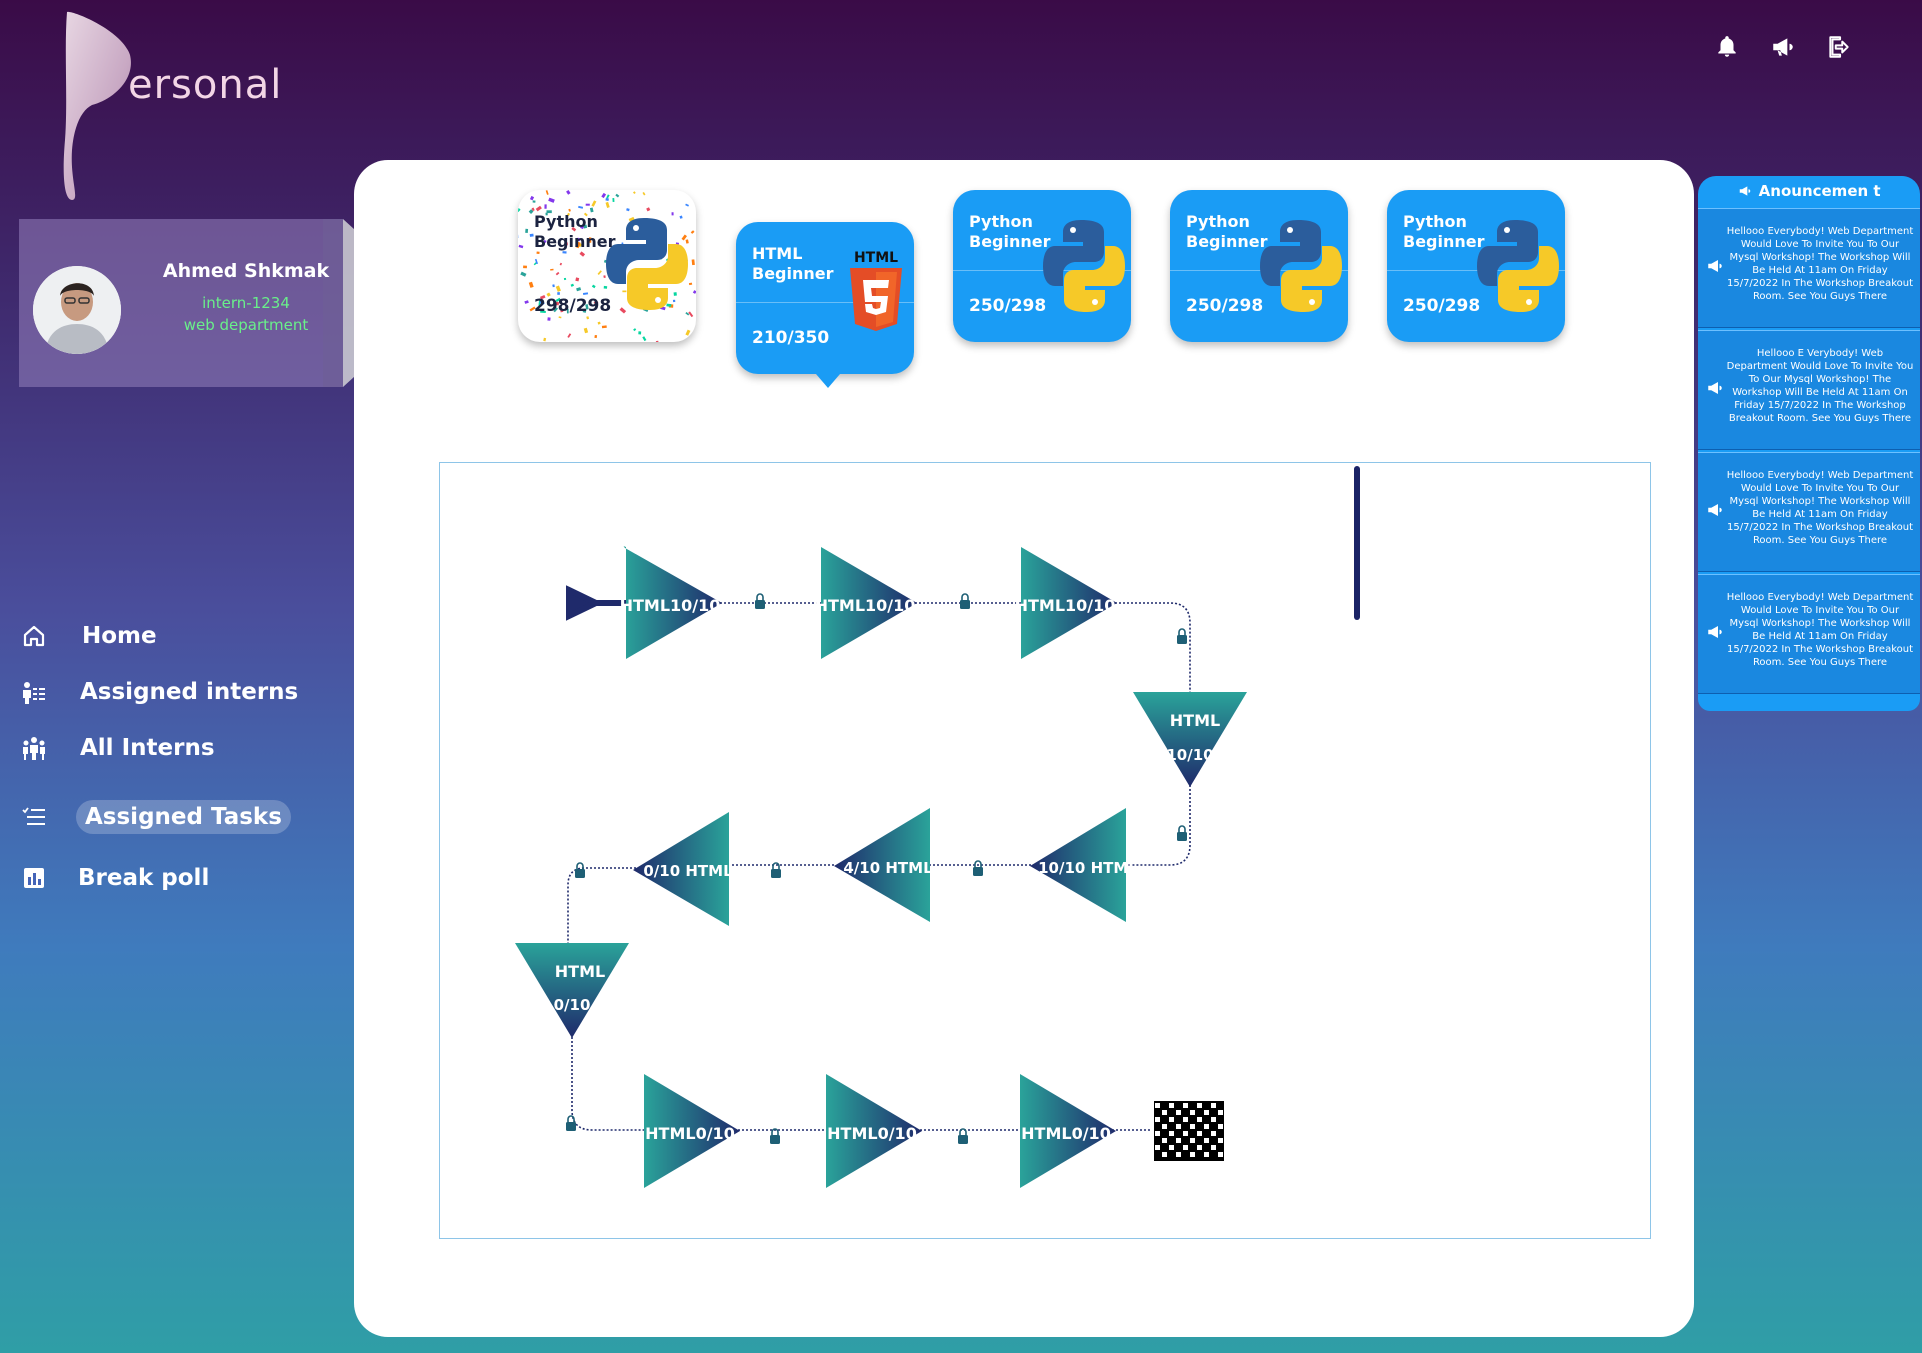 This screenshot has height=1353, width=1922. What do you see at coordinates (1190, 739) in the screenshot?
I see `path-node-turn: HTML 10/10` at bounding box center [1190, 739].